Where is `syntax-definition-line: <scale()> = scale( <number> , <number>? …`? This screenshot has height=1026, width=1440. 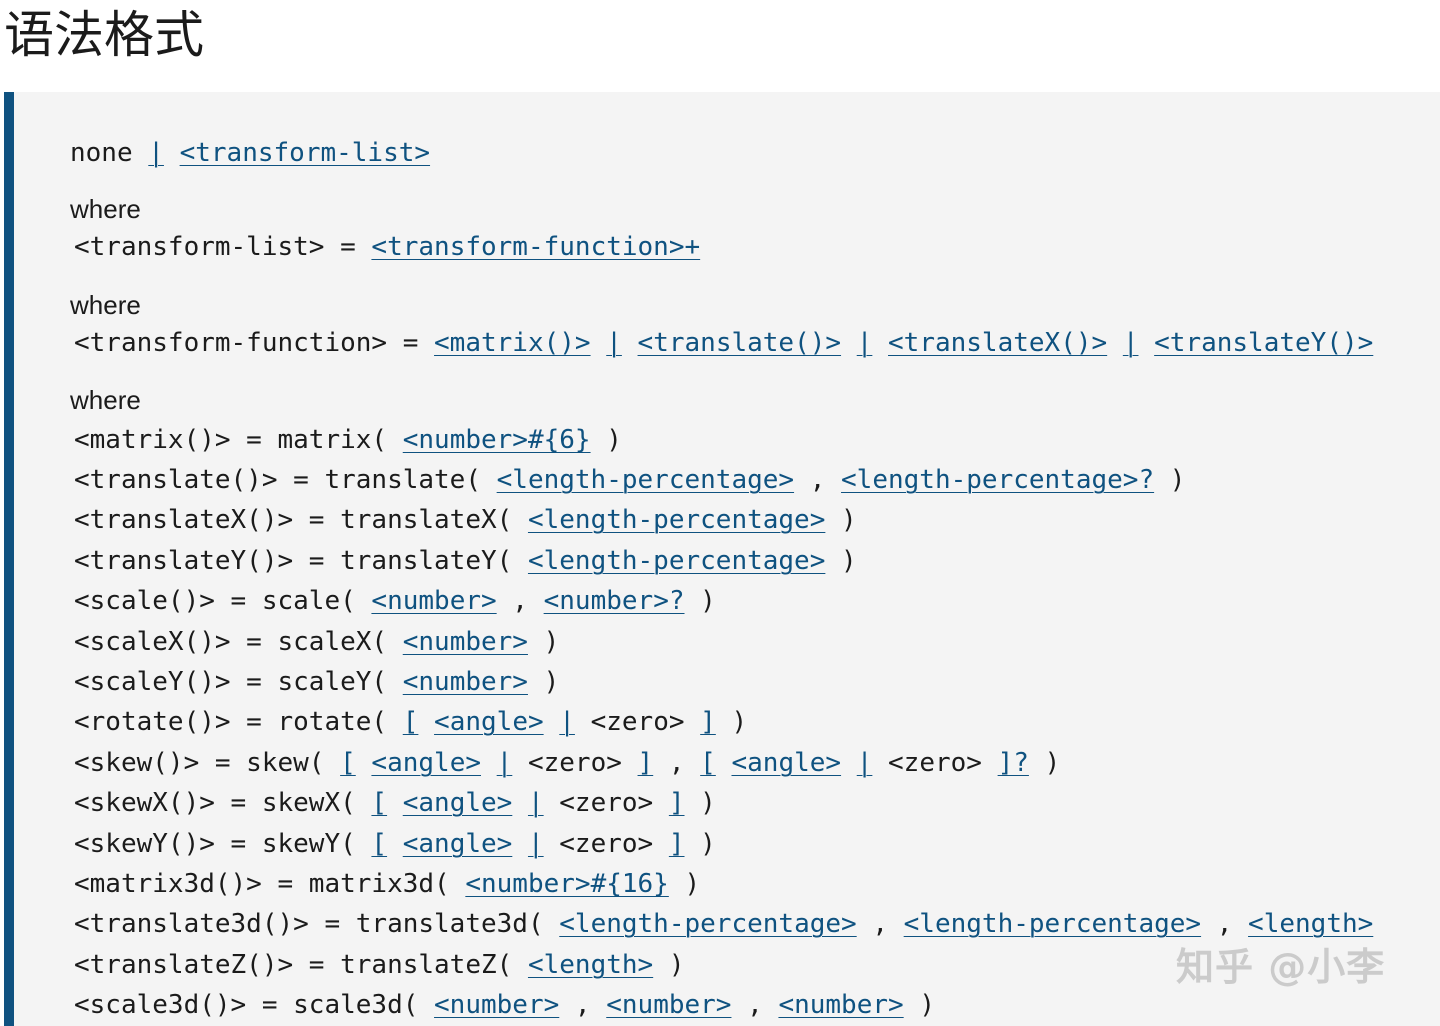 syntax-definition-line: <scale()> = scale( <number> , <number>? … is located at coordinates (395, 601).